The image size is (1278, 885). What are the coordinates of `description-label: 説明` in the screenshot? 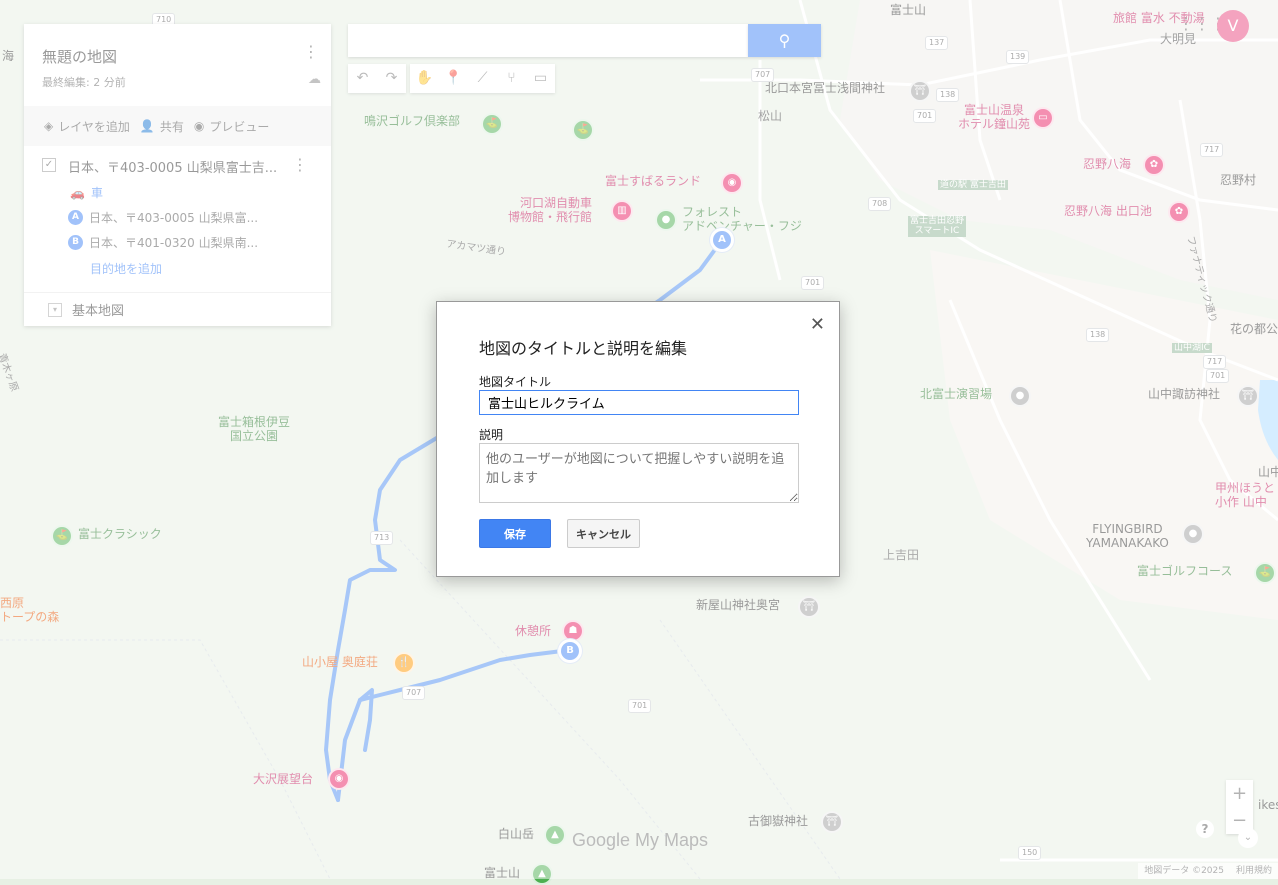 It's located at (491, 435).